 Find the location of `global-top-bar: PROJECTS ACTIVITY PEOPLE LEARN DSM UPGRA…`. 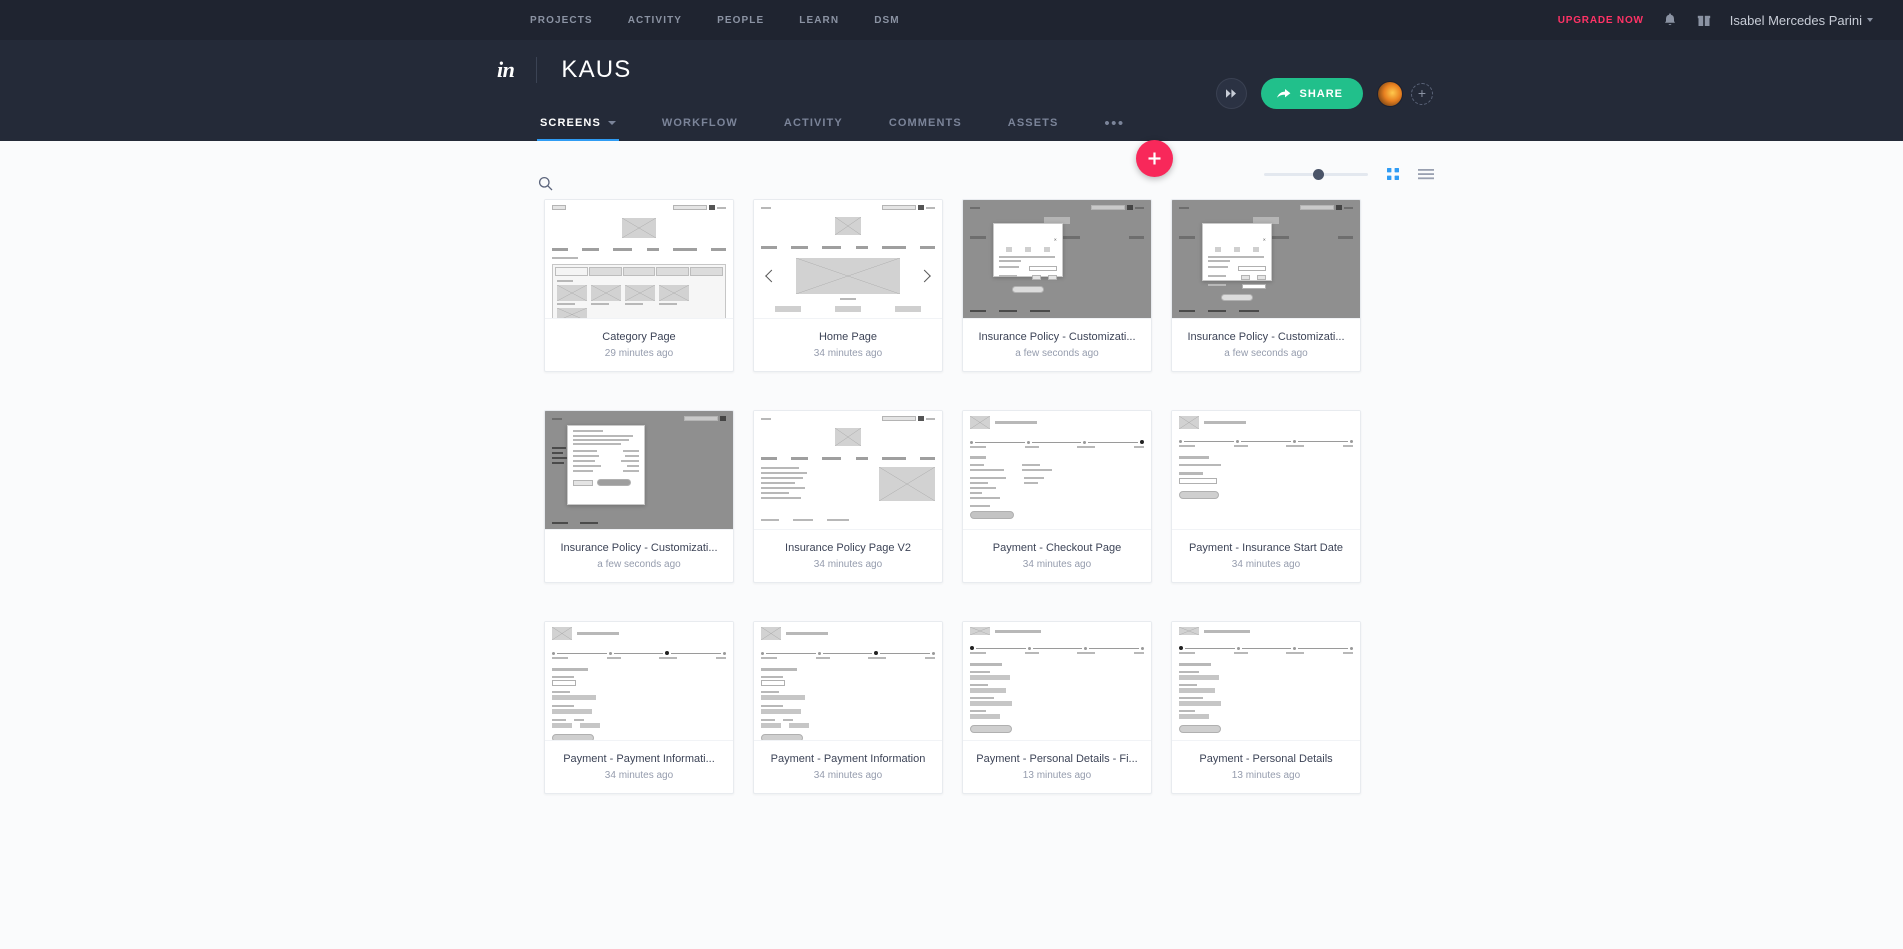

global-top-bar: PROJECTS ACTIVITY PEOPLE LEARN DSM UPGRA… is located at coordinates (951, 20).